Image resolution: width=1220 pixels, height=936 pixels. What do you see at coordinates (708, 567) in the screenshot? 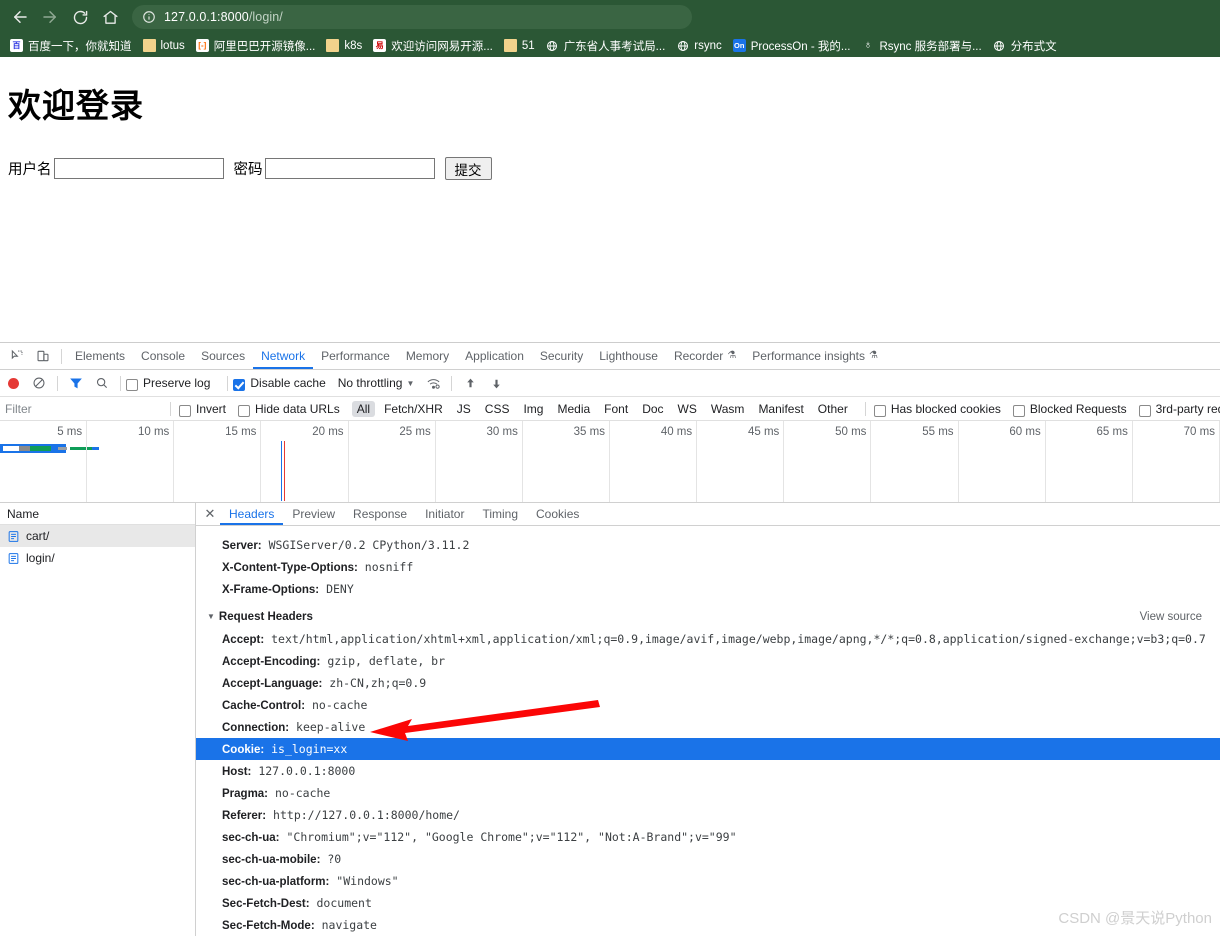
I see `header-row: X-Content-Type-Options: nosniff` at bounding box center [708, 567].